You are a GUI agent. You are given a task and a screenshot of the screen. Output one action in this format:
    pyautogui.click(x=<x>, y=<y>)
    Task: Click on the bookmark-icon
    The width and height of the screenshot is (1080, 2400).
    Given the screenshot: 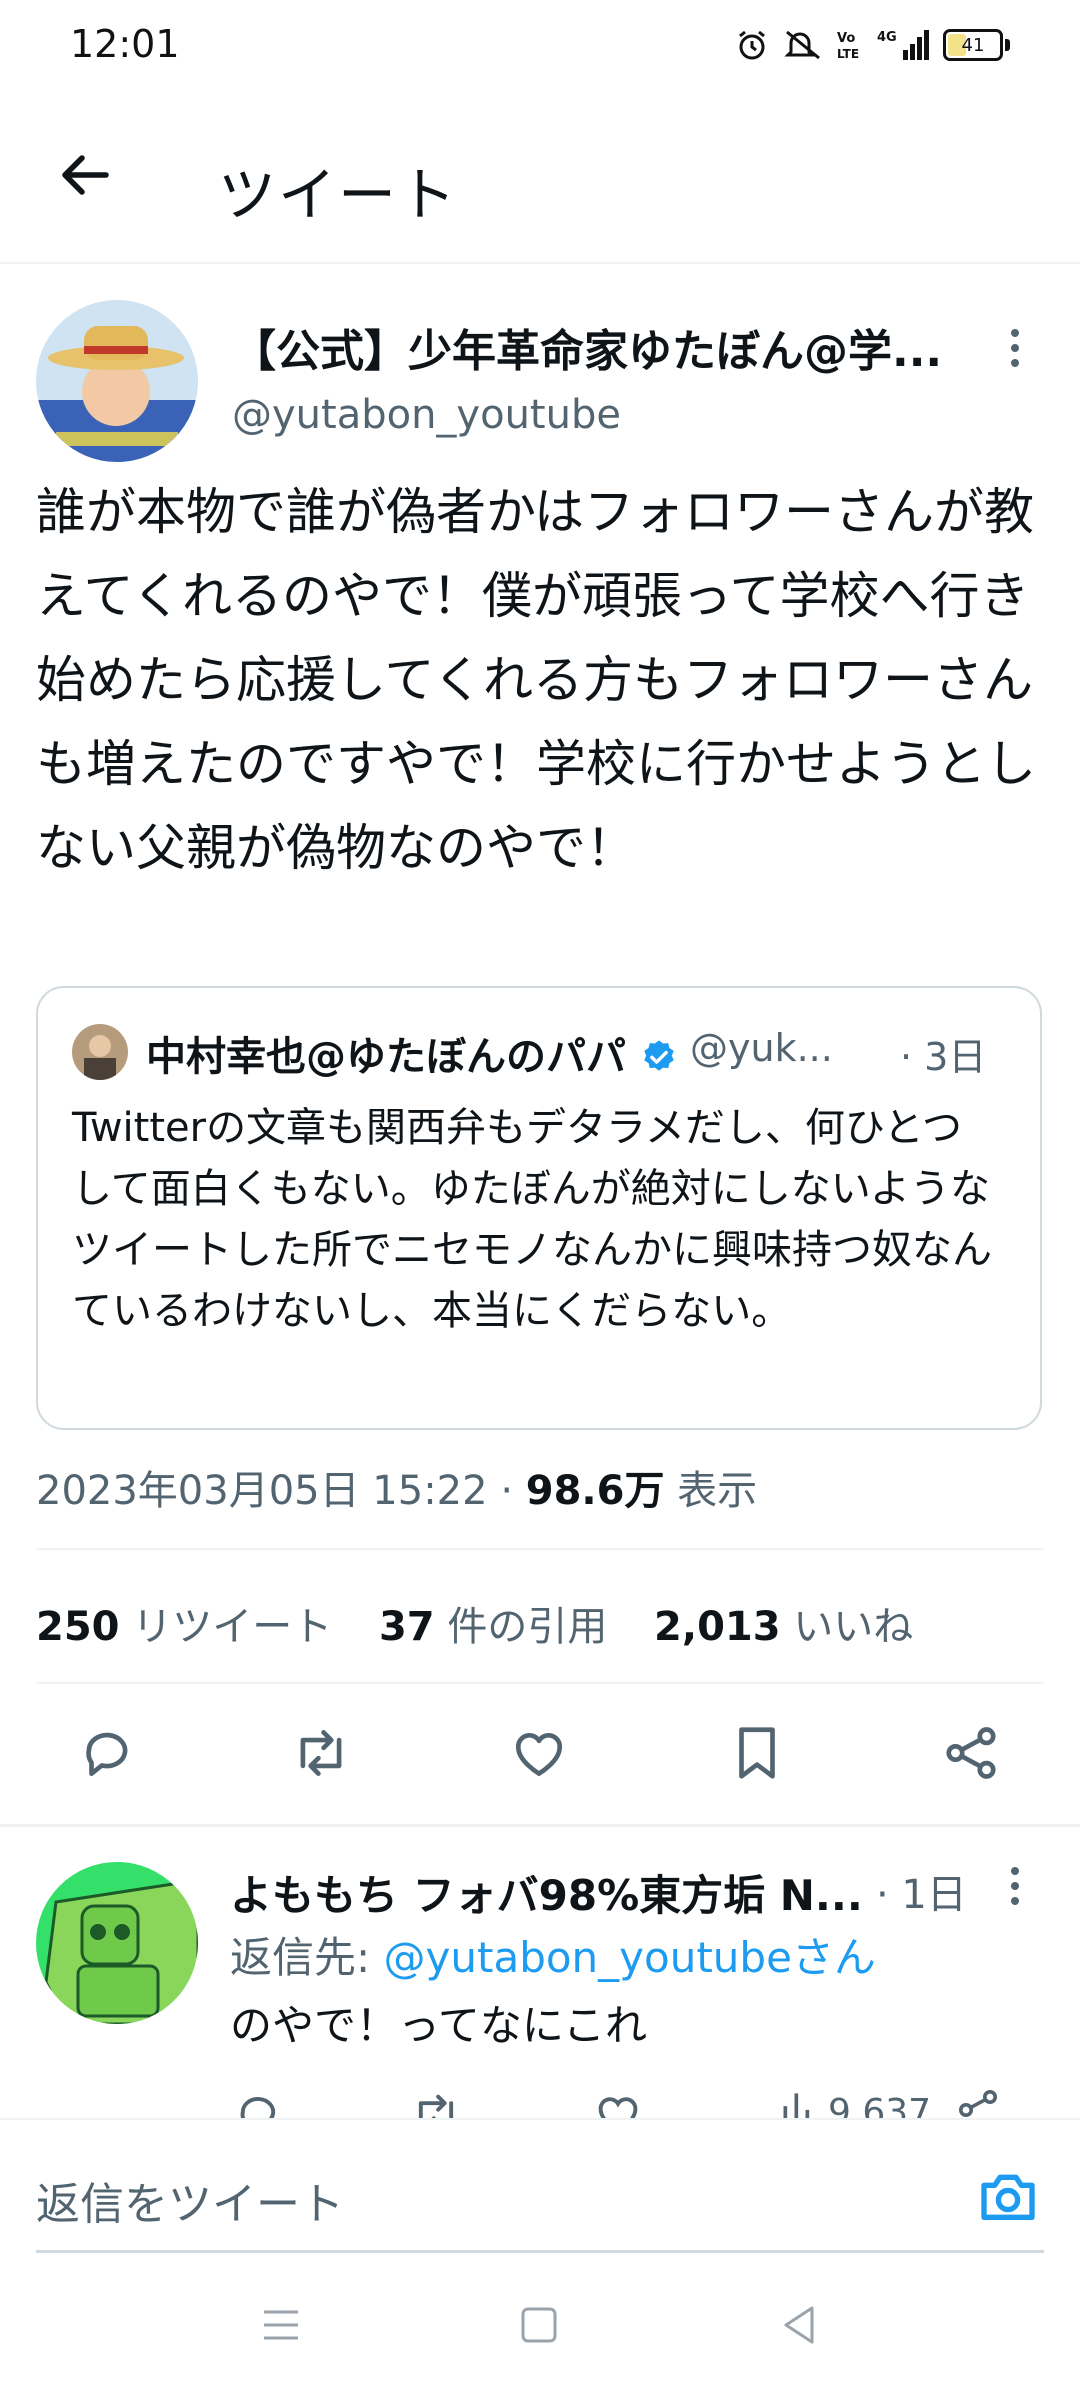 What is the action you would take?
    pyautogui.click(x=757, y=1753)
    